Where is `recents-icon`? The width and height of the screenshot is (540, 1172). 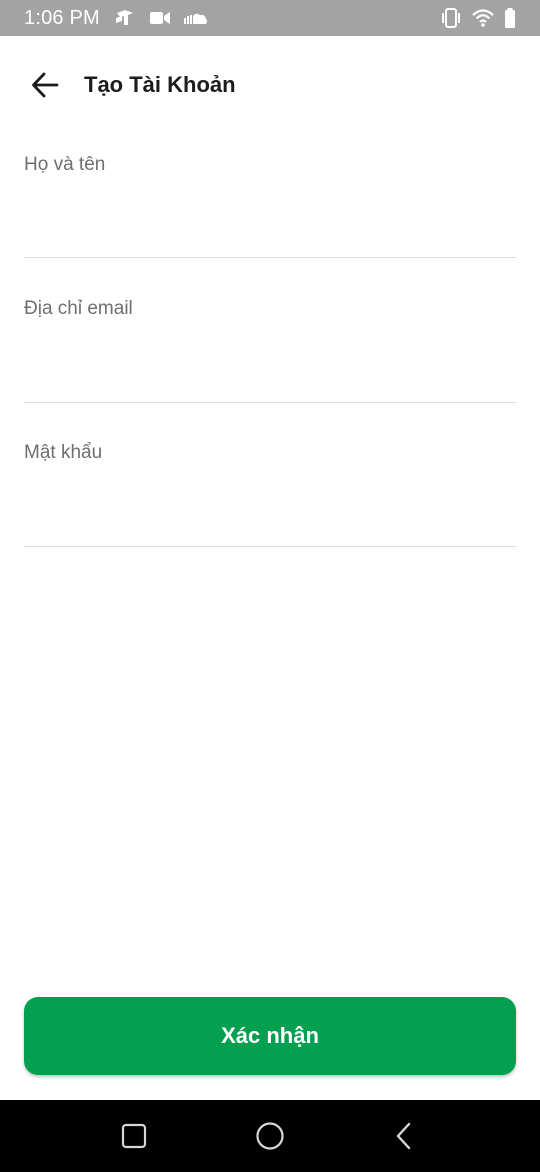 recents-icon is located at coordinates (134, 1136).